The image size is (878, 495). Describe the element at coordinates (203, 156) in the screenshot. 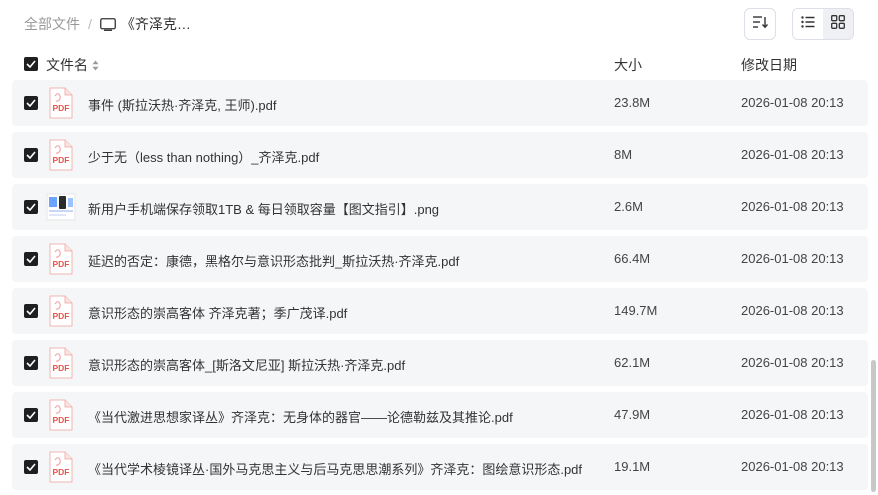

I see `file-name: 少于无（less than nothing）_齐泽克.pdf` at that location.